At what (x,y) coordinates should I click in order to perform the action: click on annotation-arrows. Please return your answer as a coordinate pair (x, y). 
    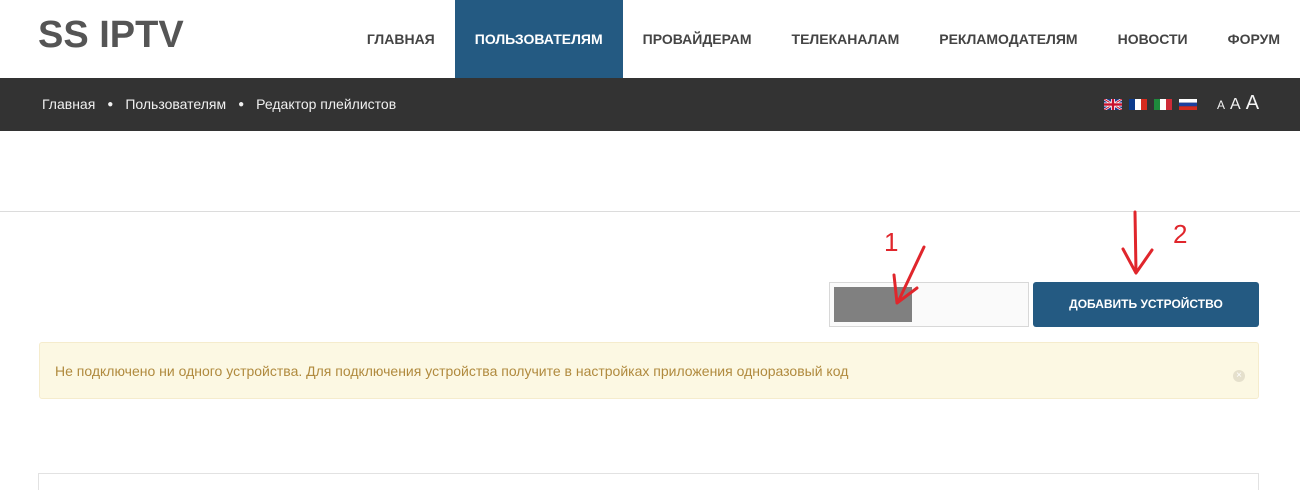
    Looking at the image, I should click on (1023, 257).